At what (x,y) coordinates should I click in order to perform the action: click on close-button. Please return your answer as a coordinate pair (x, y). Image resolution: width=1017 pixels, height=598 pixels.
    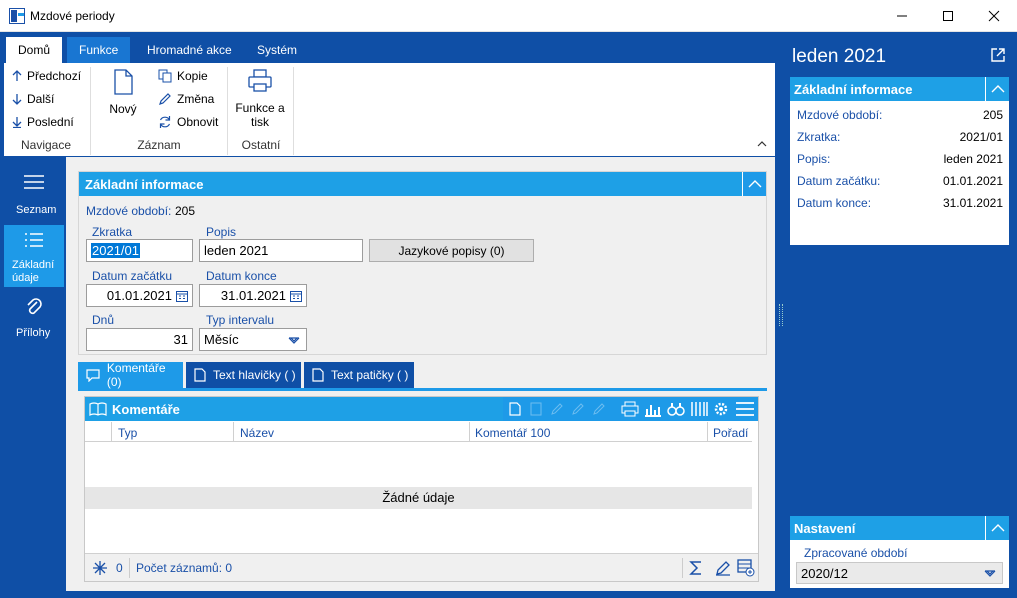
    Looking at the image, I should click on (994, 16).